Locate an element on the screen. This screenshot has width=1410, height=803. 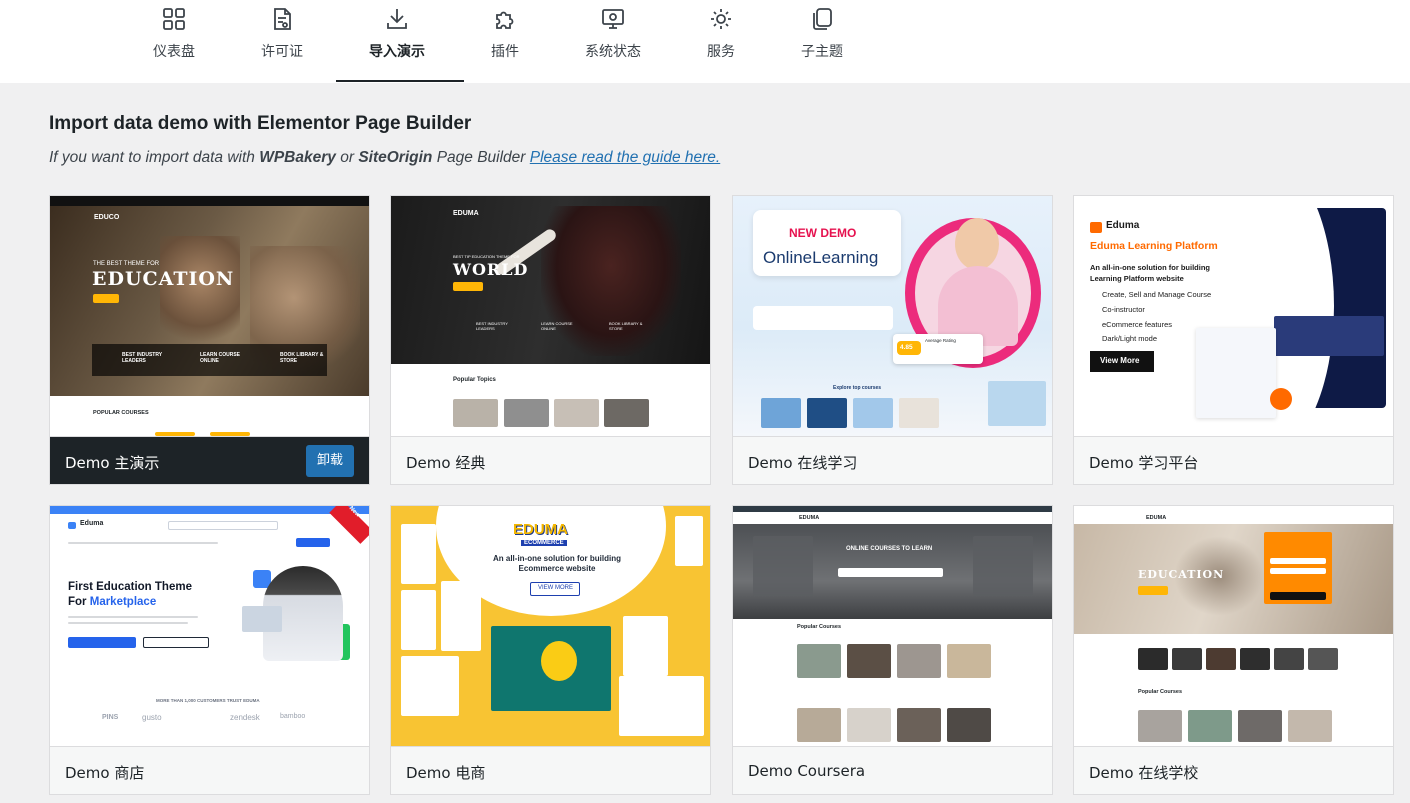
tab-system-status: 系统状态 is located at coordinates (613, 41).